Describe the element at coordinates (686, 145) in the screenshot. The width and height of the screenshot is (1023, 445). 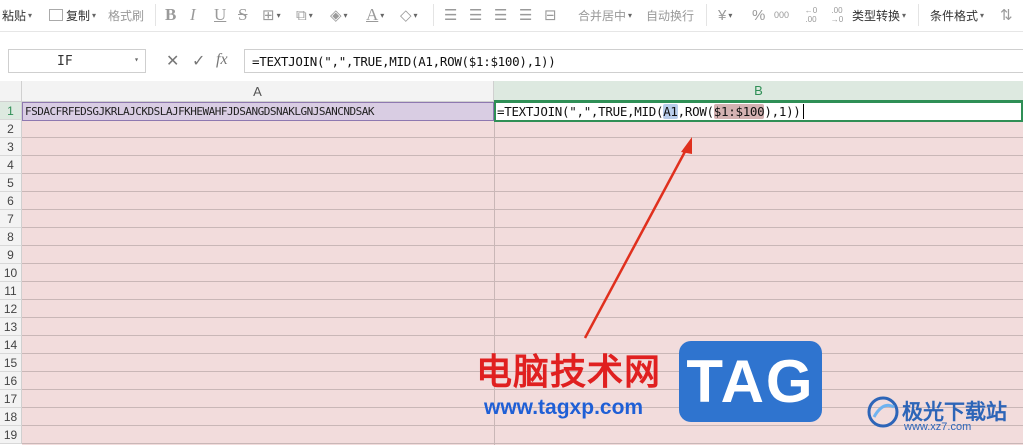
I see `arrow-head` at that location.